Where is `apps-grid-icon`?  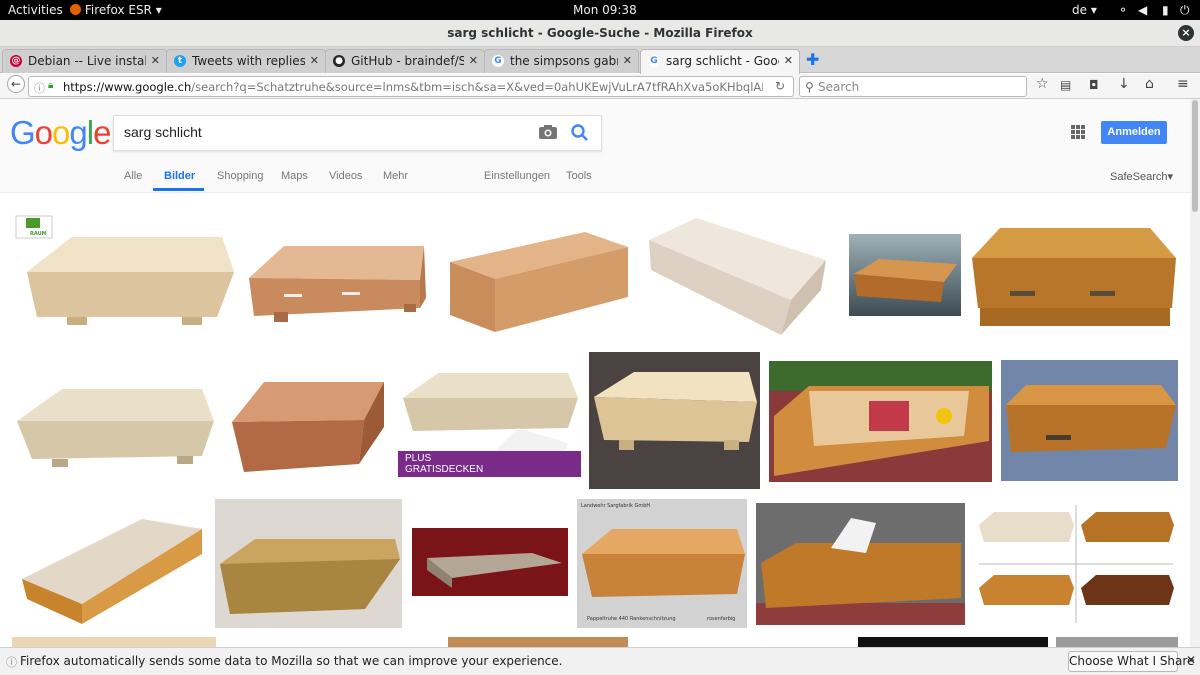 apps-grid-icon is located at coordinates (1078, 132).